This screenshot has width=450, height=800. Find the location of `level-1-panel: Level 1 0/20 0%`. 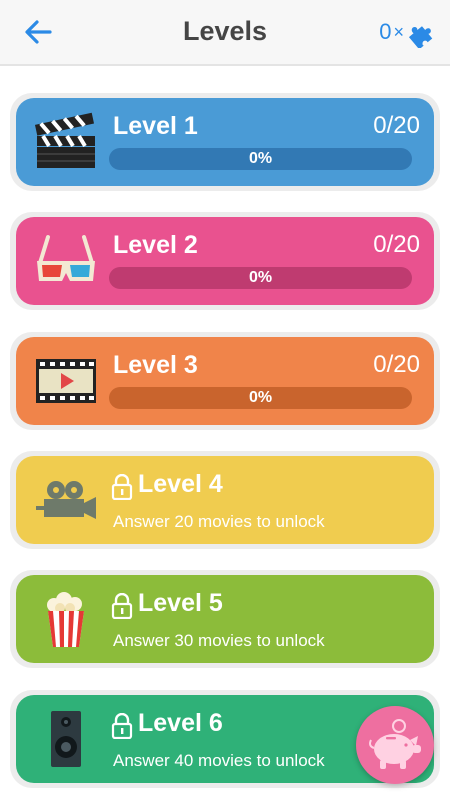

level-1-panel: Level 1 0/20 0% is located at coordinates (225, 142).